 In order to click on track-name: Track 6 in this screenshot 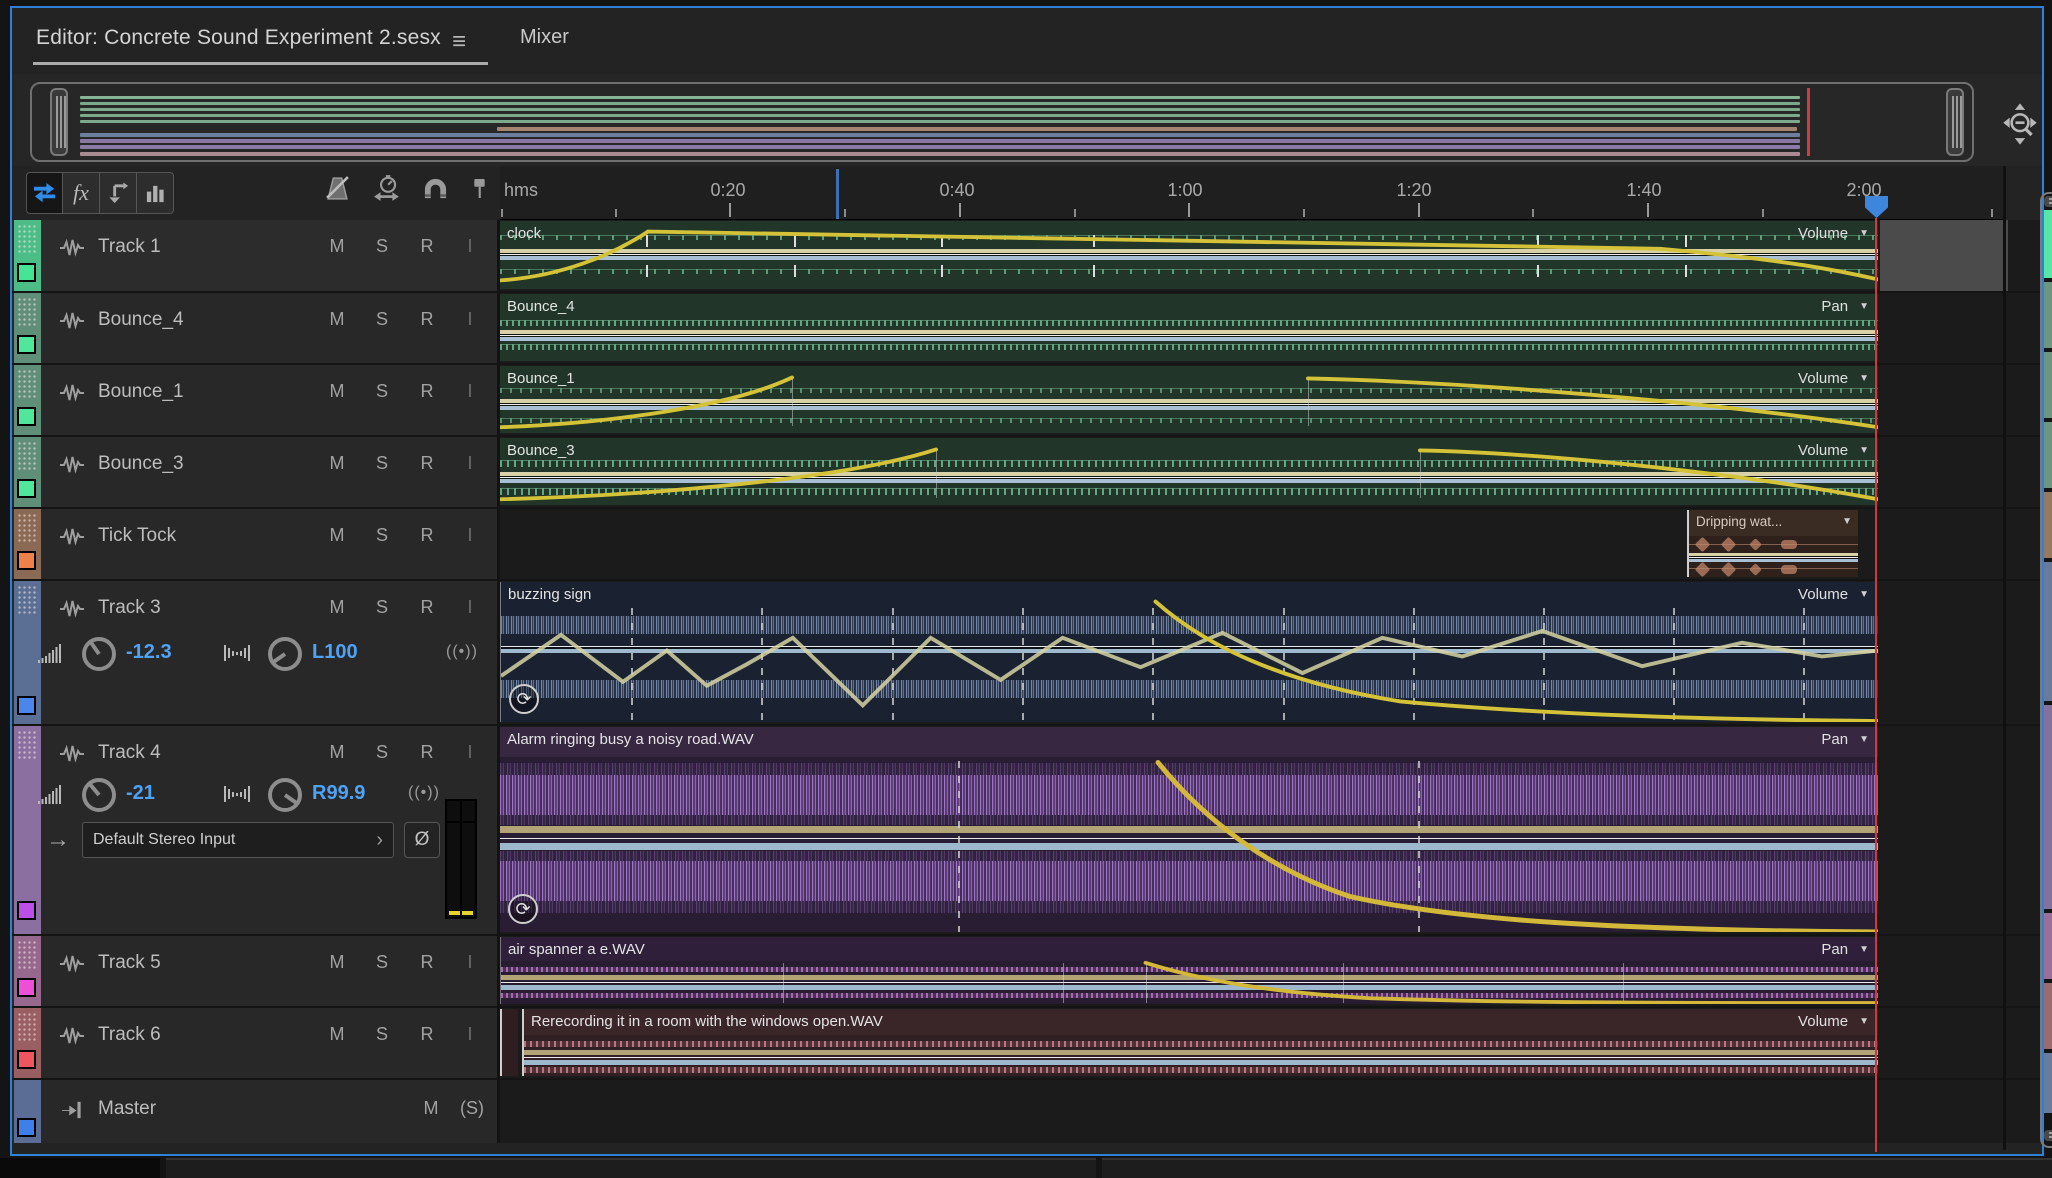, I will do `click(129, 1035)`.